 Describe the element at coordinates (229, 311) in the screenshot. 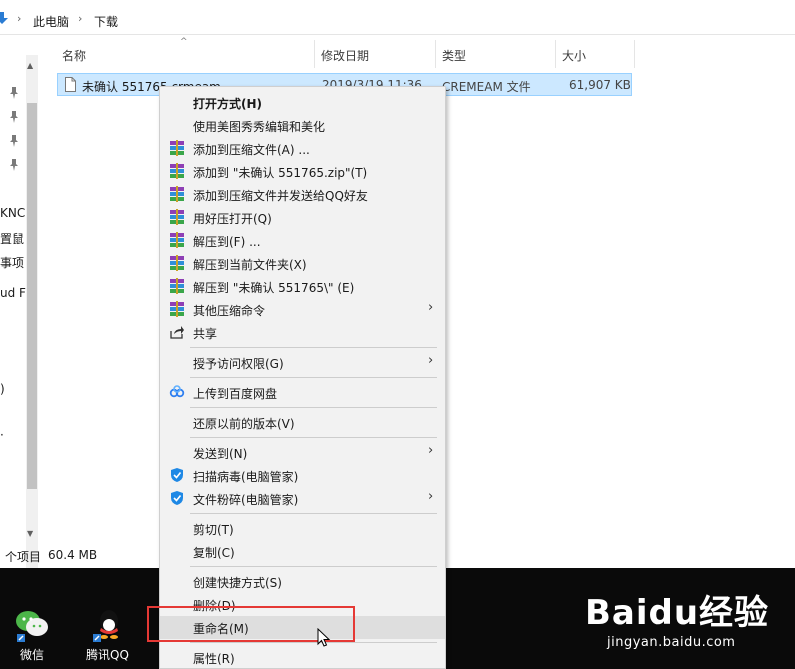

I see `menu-item-label: 其他压缩命令` at that location.